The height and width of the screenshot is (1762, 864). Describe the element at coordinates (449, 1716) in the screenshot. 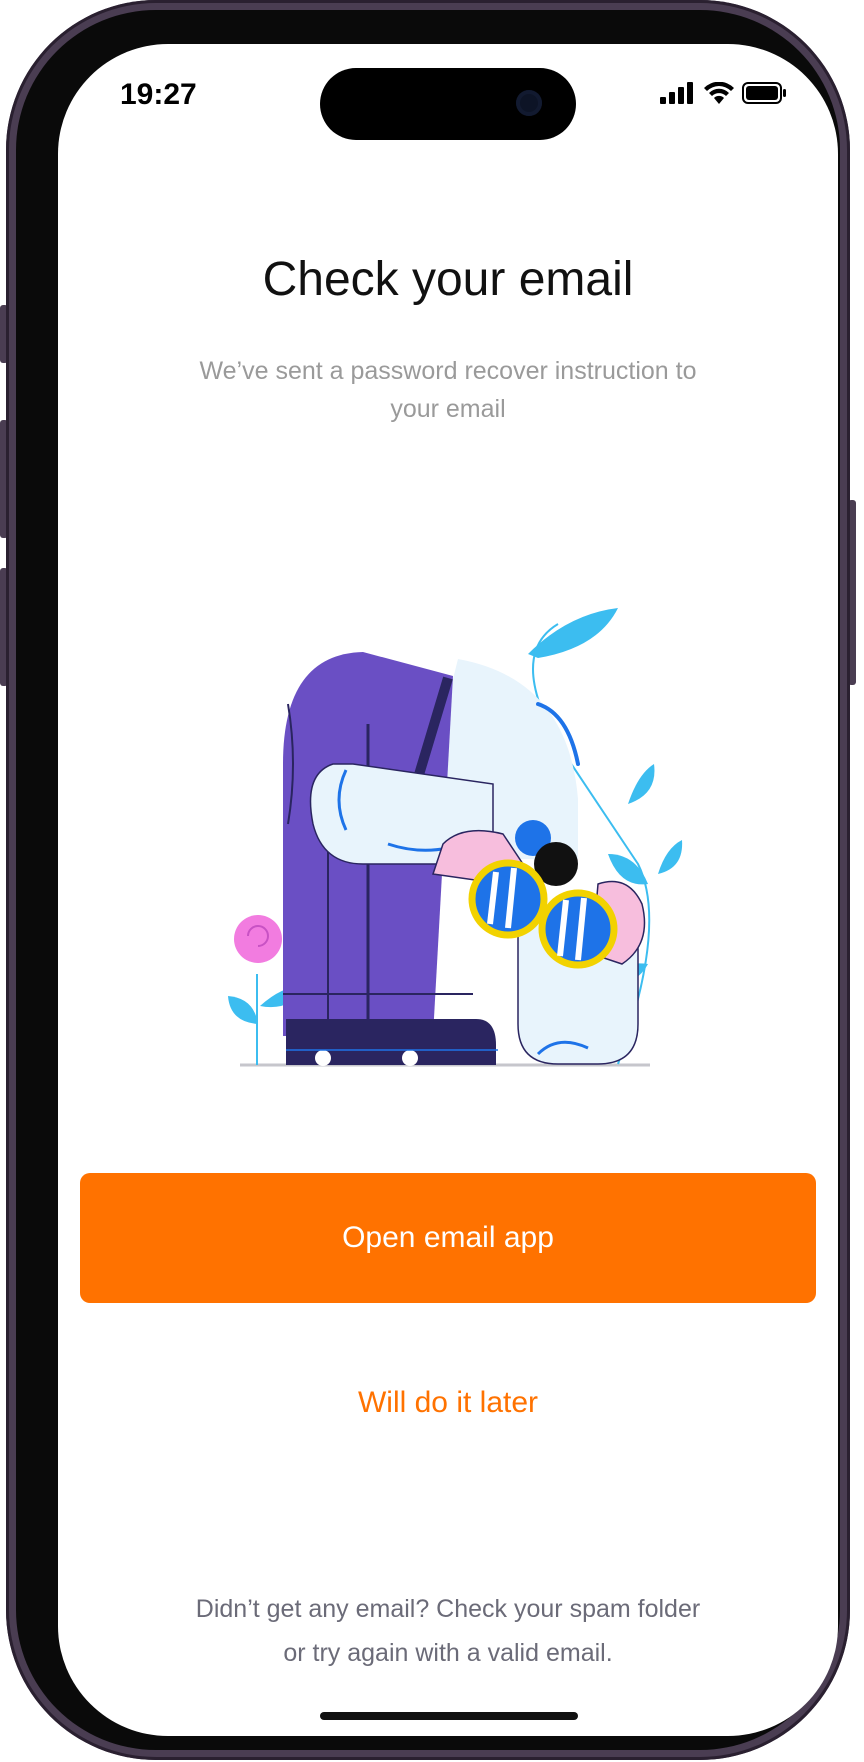

I see `home-indicator` at that location.